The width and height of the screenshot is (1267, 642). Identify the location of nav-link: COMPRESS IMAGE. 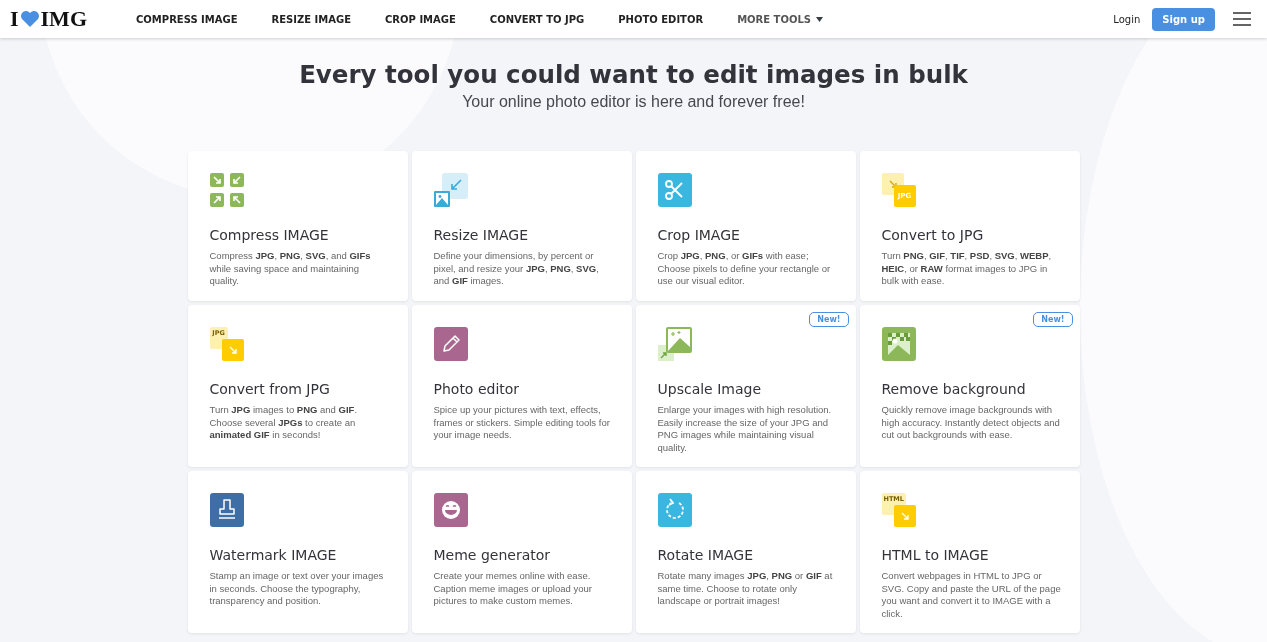
(187, 19).